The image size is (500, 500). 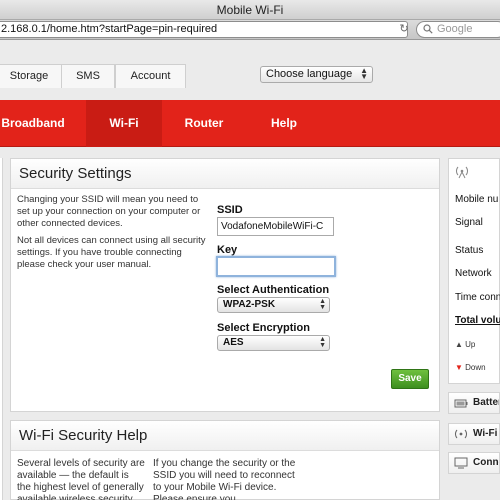 I want to click on security-settings-title: Security Settings, so click(x=225, y=174).